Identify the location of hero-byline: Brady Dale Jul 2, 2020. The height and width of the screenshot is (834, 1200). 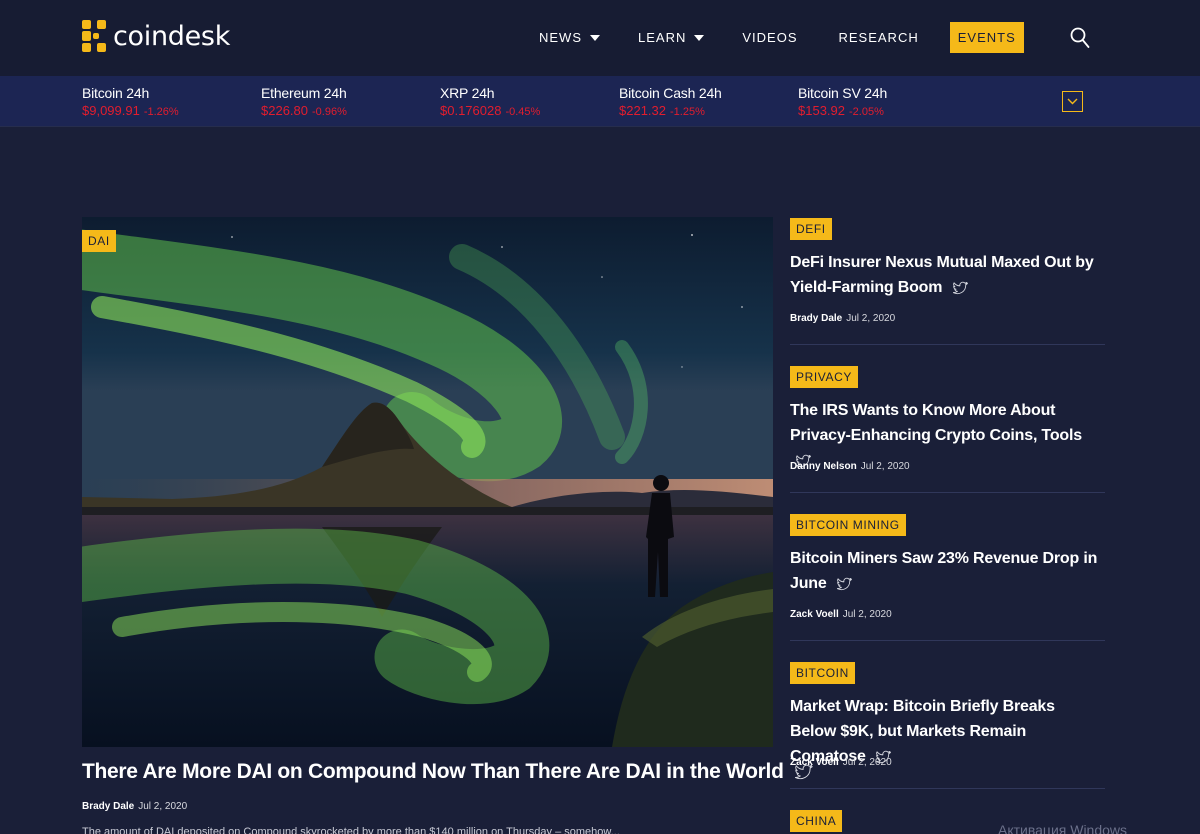
(134, 806).